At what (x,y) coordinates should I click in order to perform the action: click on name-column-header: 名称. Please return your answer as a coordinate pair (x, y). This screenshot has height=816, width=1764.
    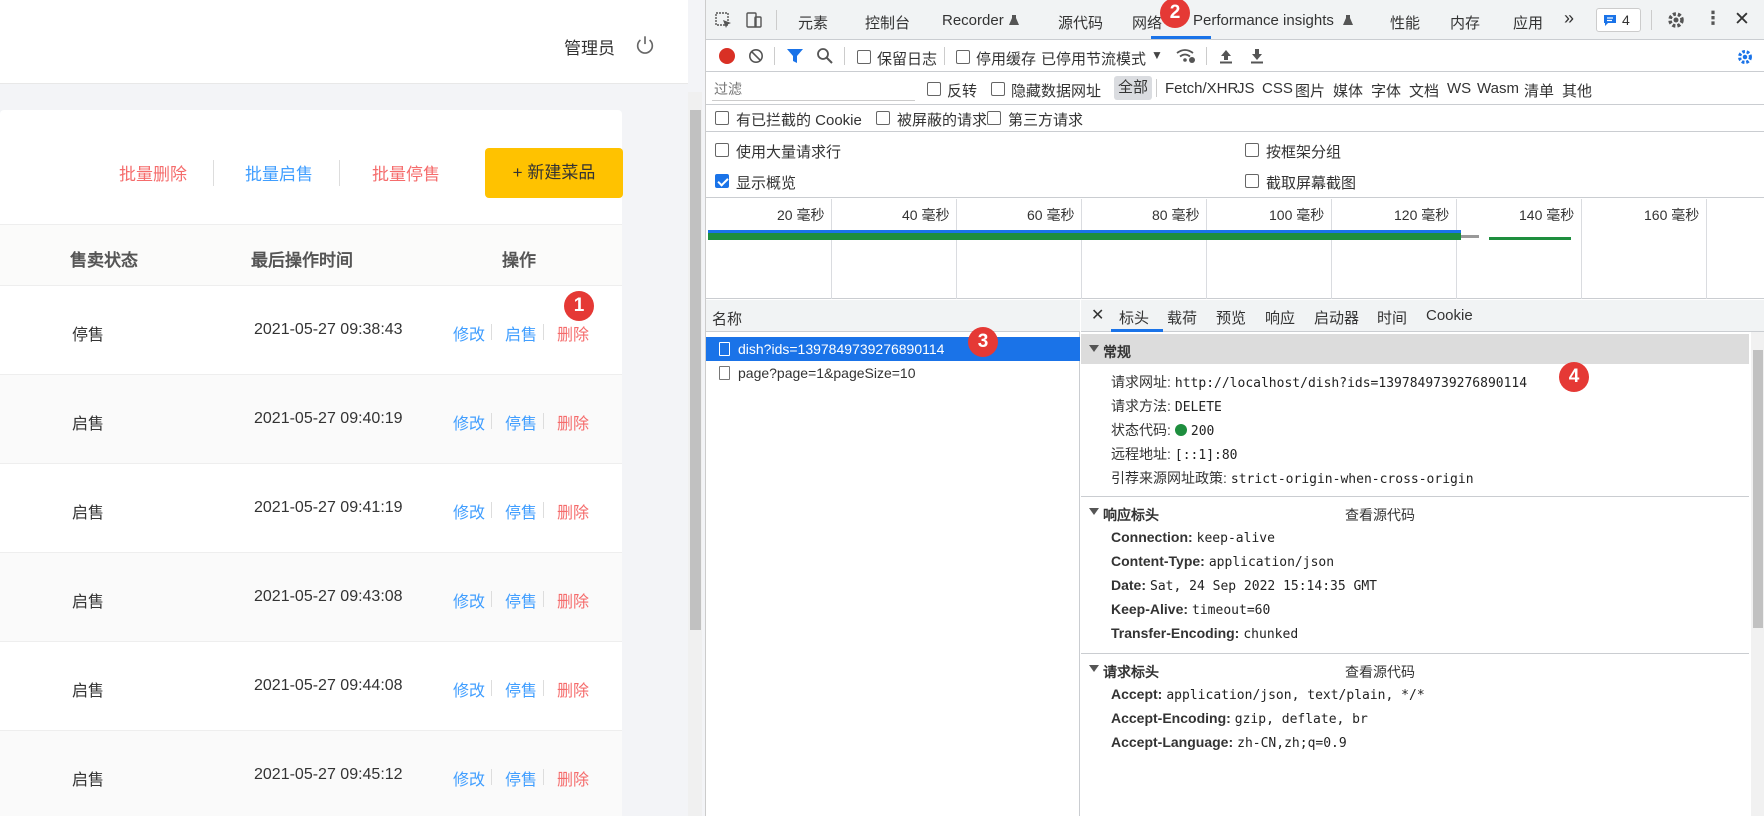
    Looking at the image, I should click on (727, 318).